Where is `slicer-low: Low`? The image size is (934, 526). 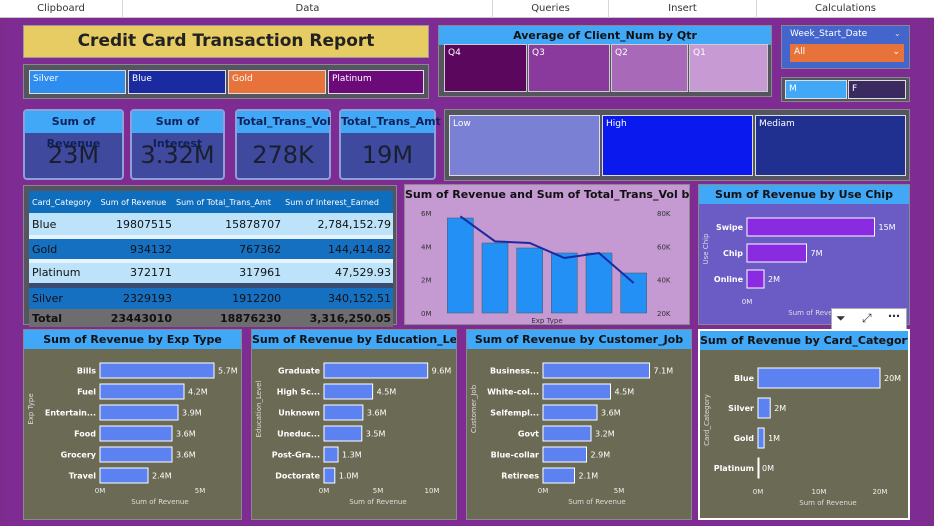 slicer-low: Low is located at coordinates (524, 145).